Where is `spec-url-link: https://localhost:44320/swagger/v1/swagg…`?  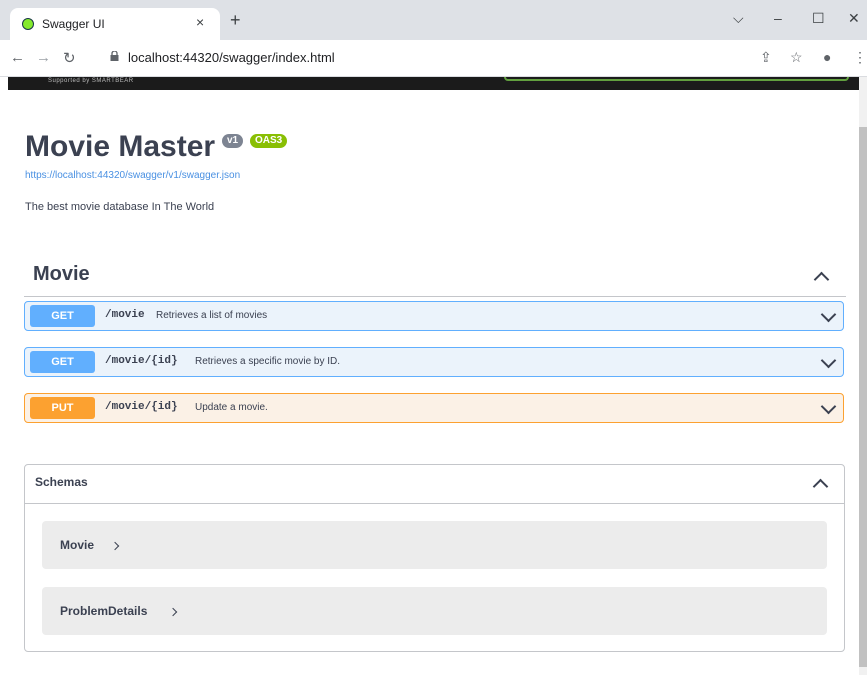
spec-url-link: https://localhost:44320/swagger/v1/swagg… is located at coordinates (132, 175).